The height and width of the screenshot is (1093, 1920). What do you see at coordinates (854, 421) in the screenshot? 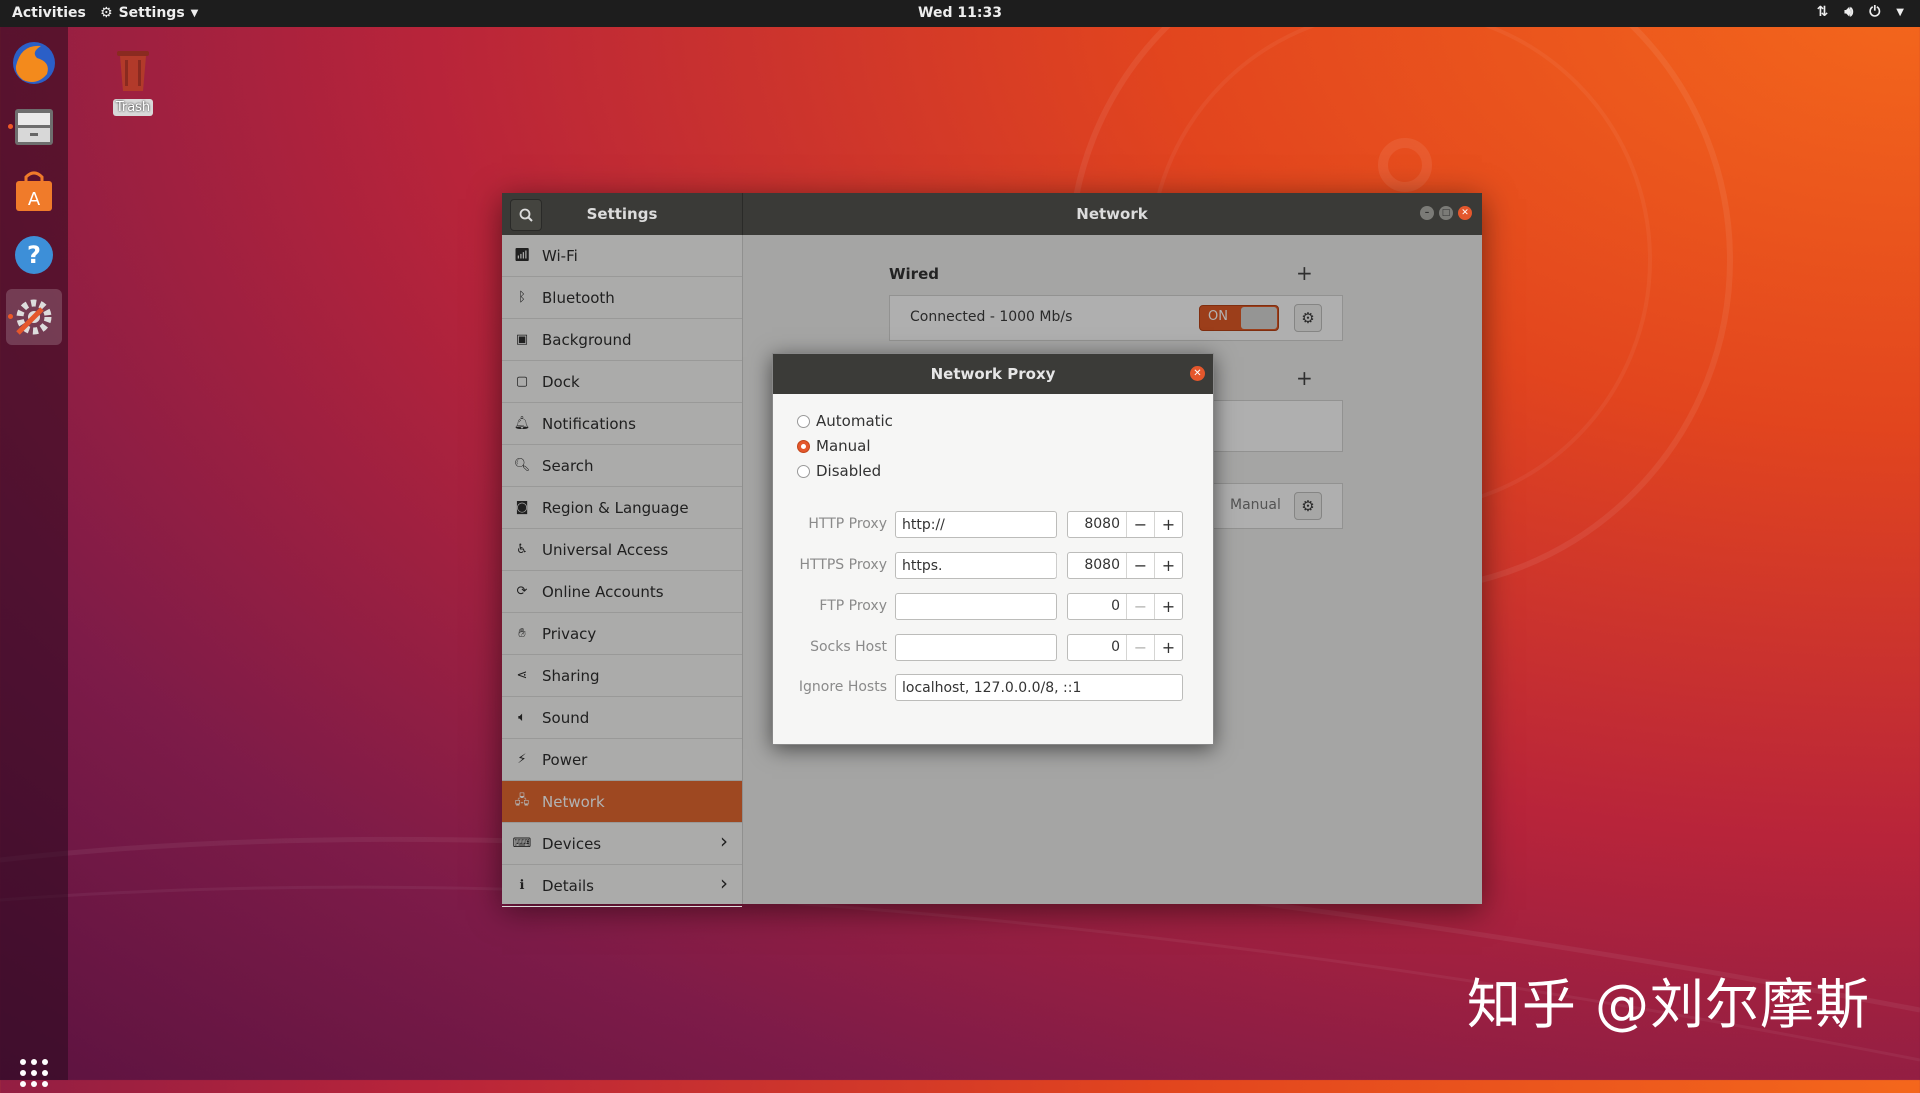
I see `radio-label: Automatic` at bounding box center [854, 421].